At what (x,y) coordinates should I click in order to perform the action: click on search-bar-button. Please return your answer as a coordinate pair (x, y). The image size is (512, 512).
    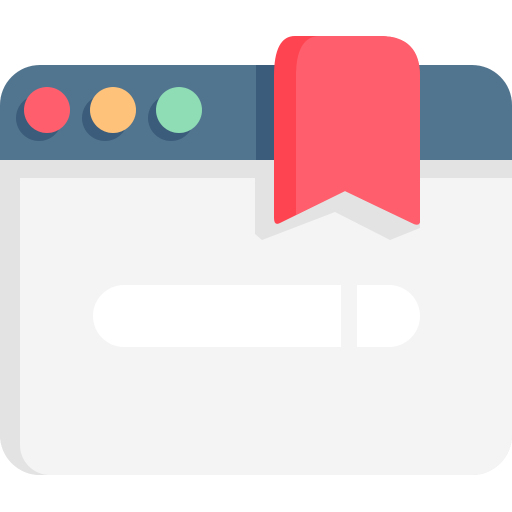
    Looking at the image, I should click on (388, 316).